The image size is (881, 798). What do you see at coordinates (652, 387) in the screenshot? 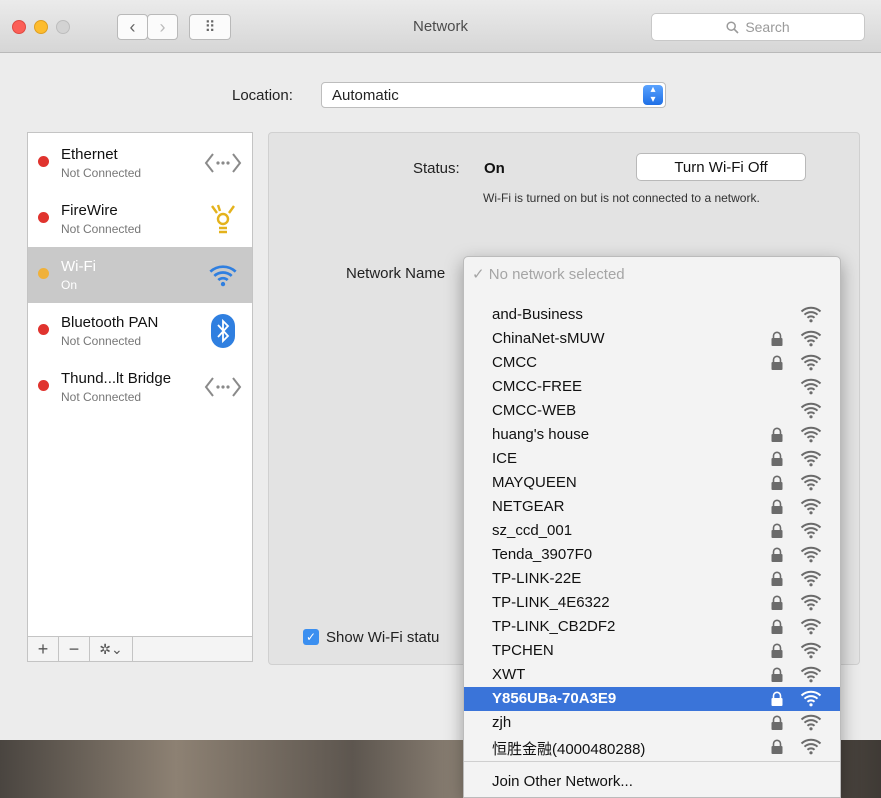
I see `network-item: CMCC-FREE` at bounding box center [652, 387].